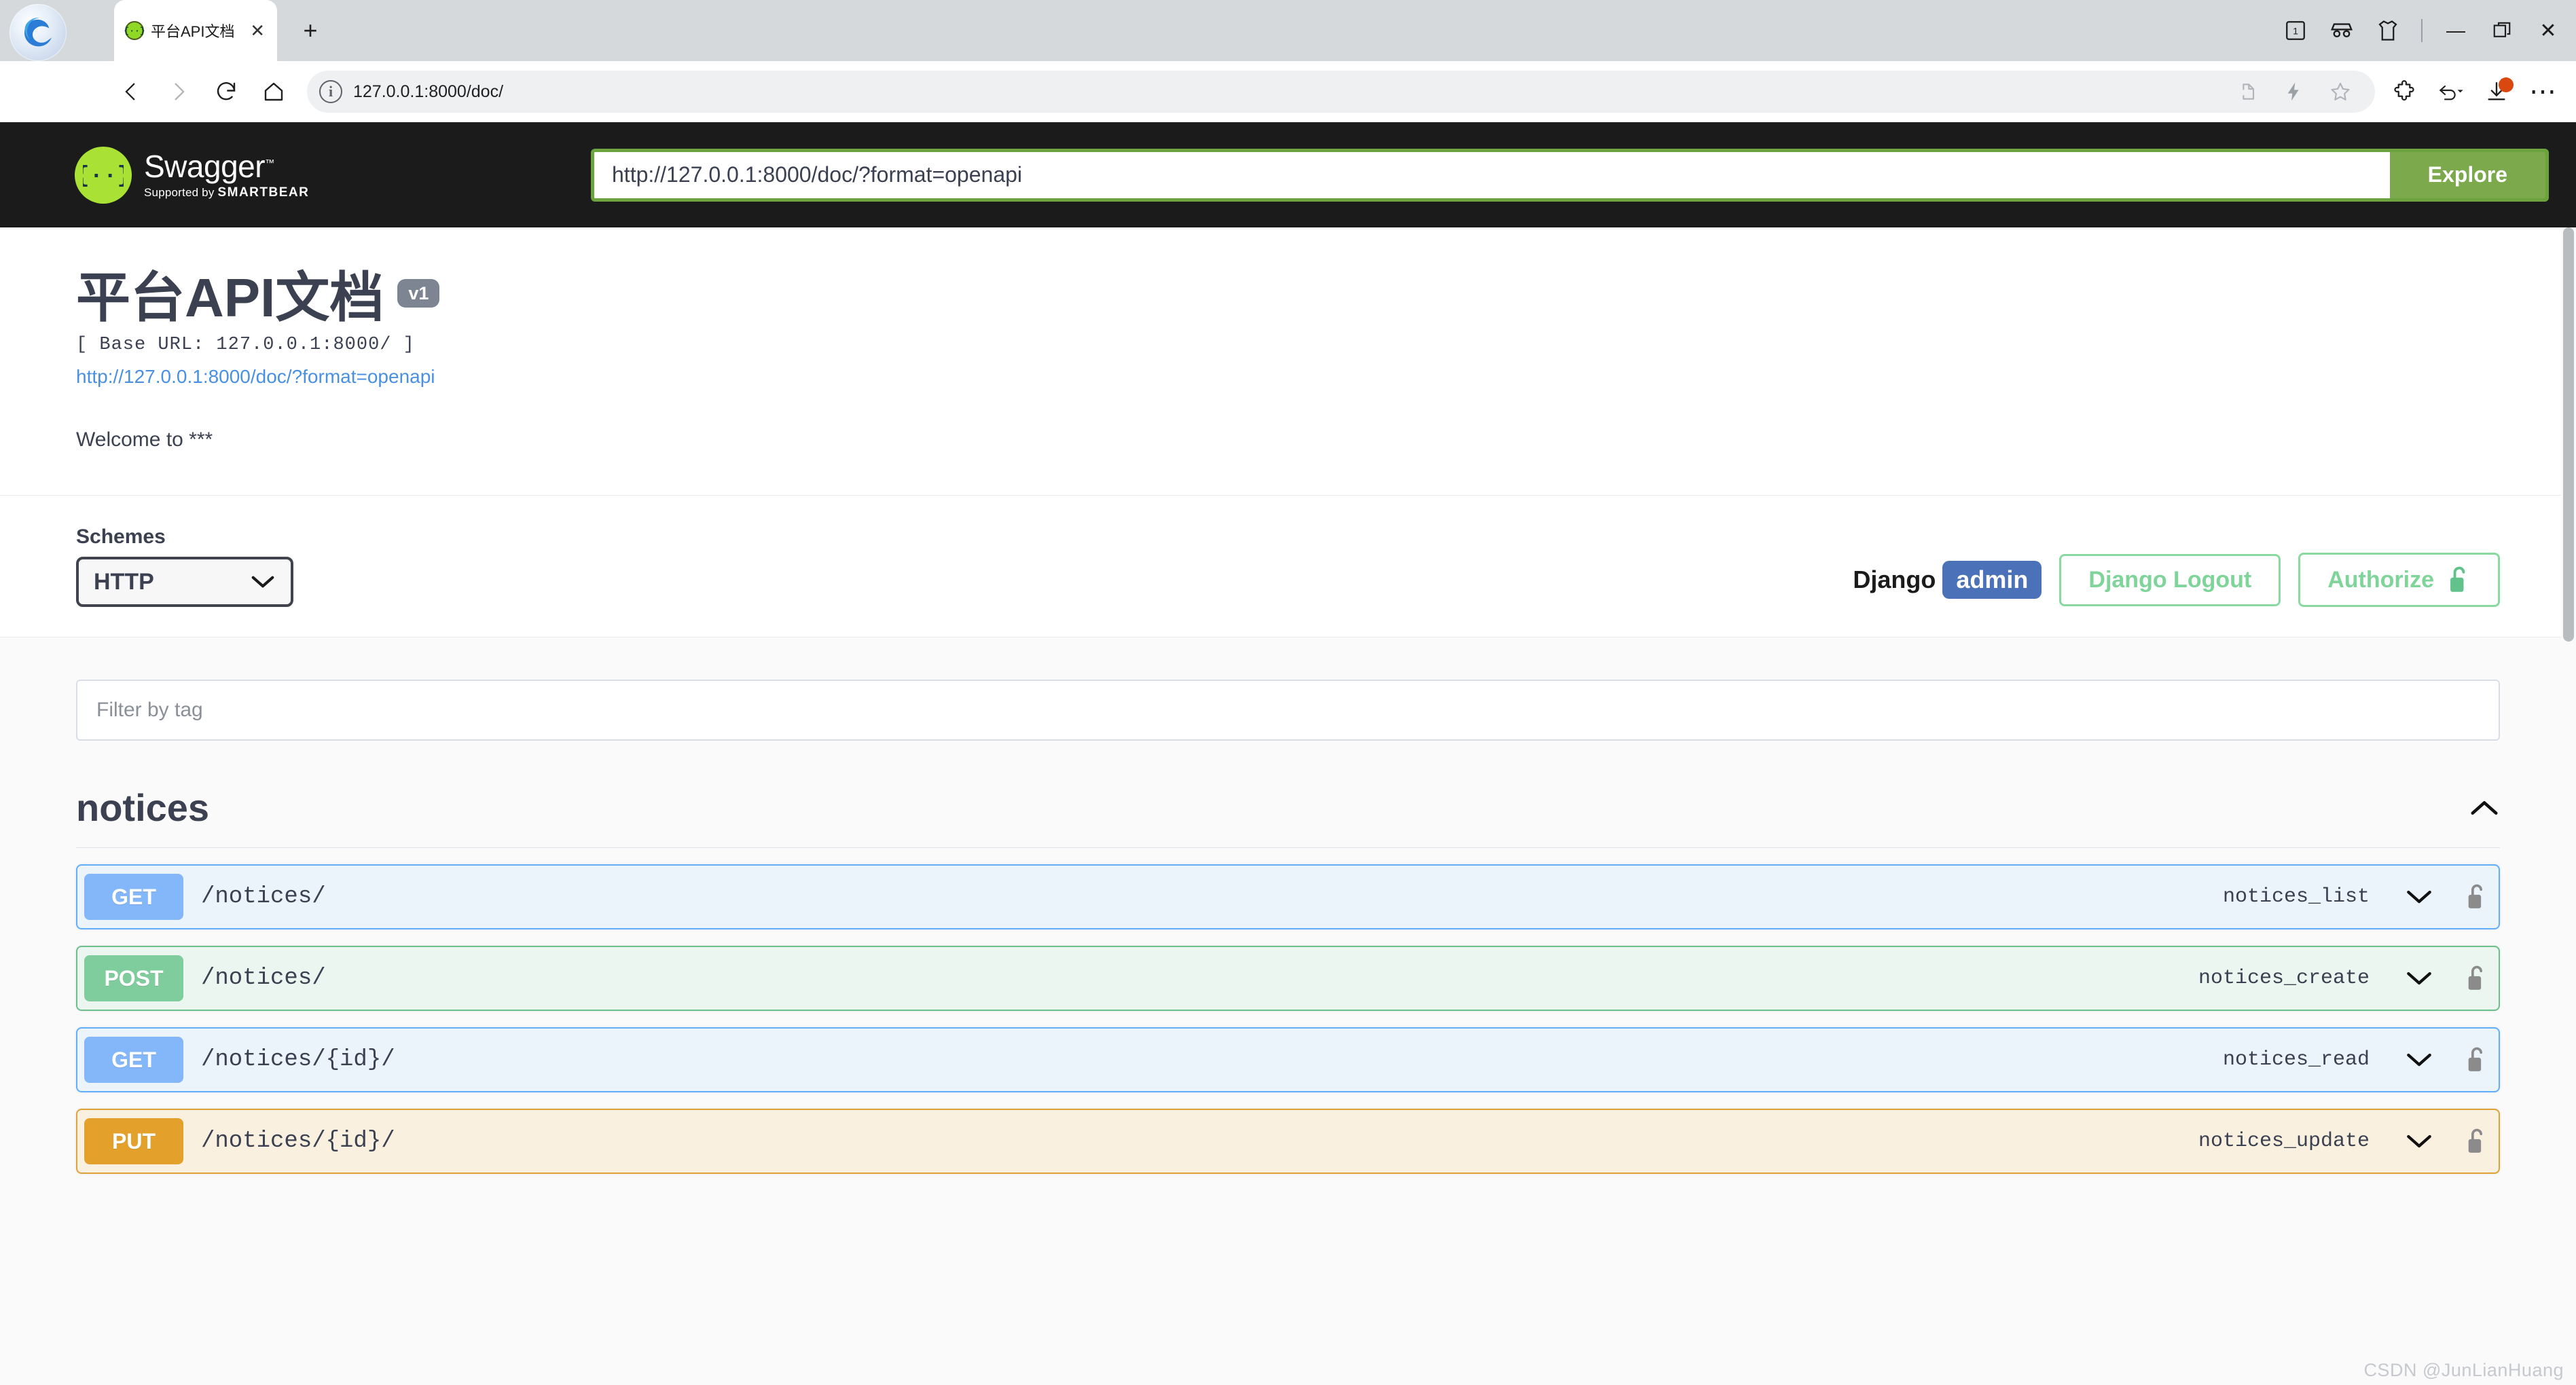  I want to click on authorize-label: Authorize, so click(2380, 579).